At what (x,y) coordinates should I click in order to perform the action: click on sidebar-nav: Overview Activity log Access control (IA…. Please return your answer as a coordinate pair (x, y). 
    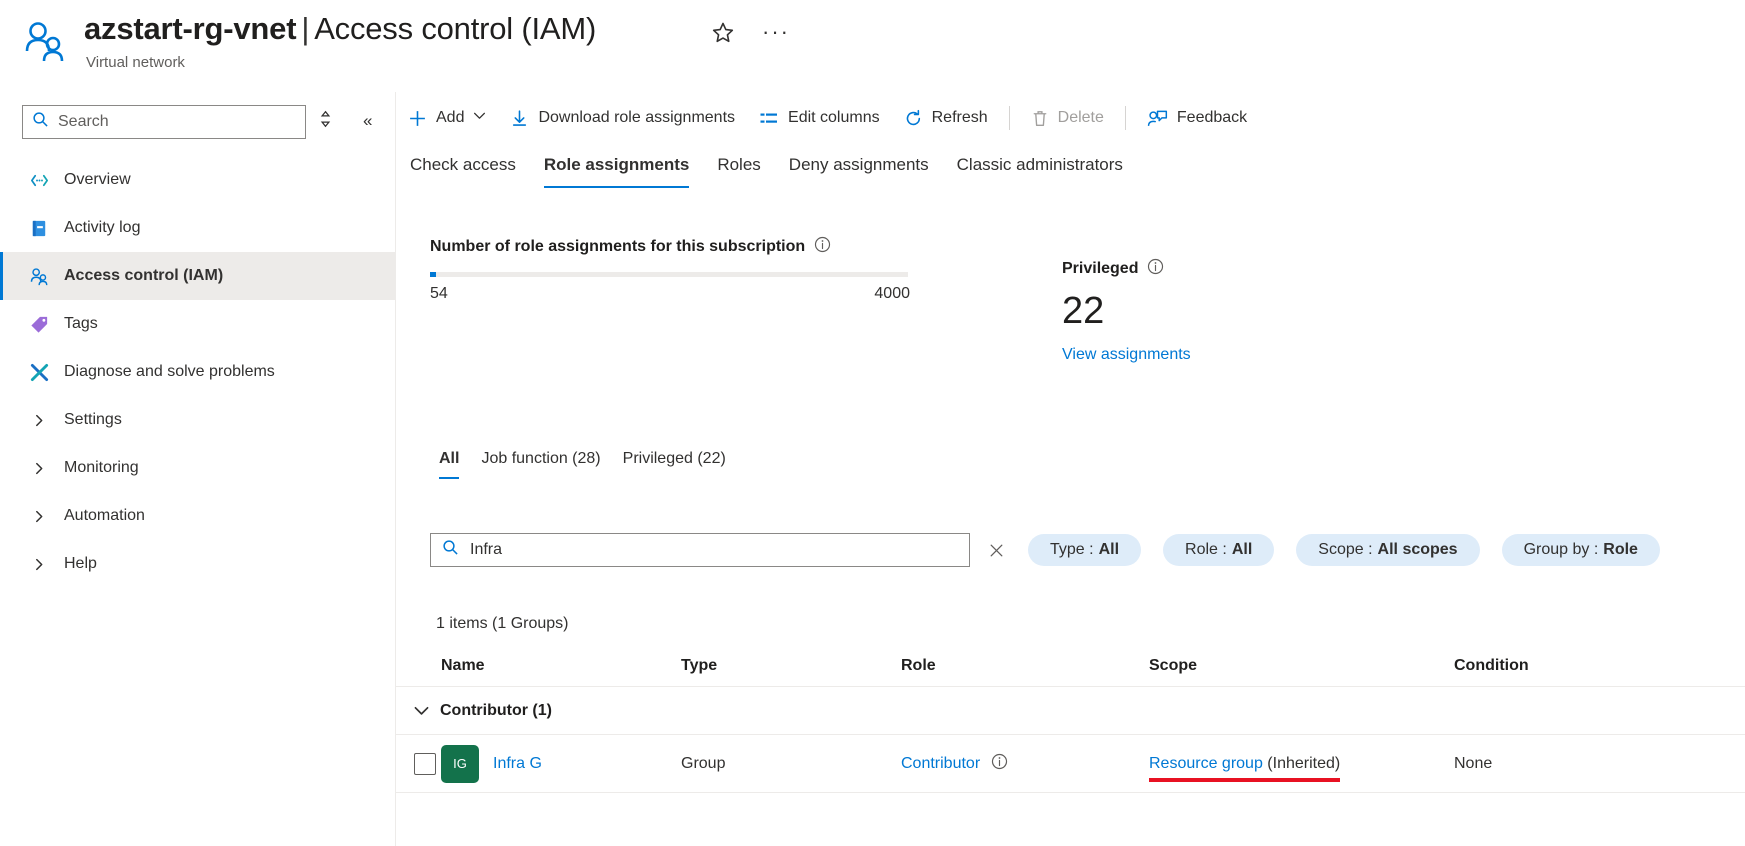
    Looking at the image, I should click on (198, 372).